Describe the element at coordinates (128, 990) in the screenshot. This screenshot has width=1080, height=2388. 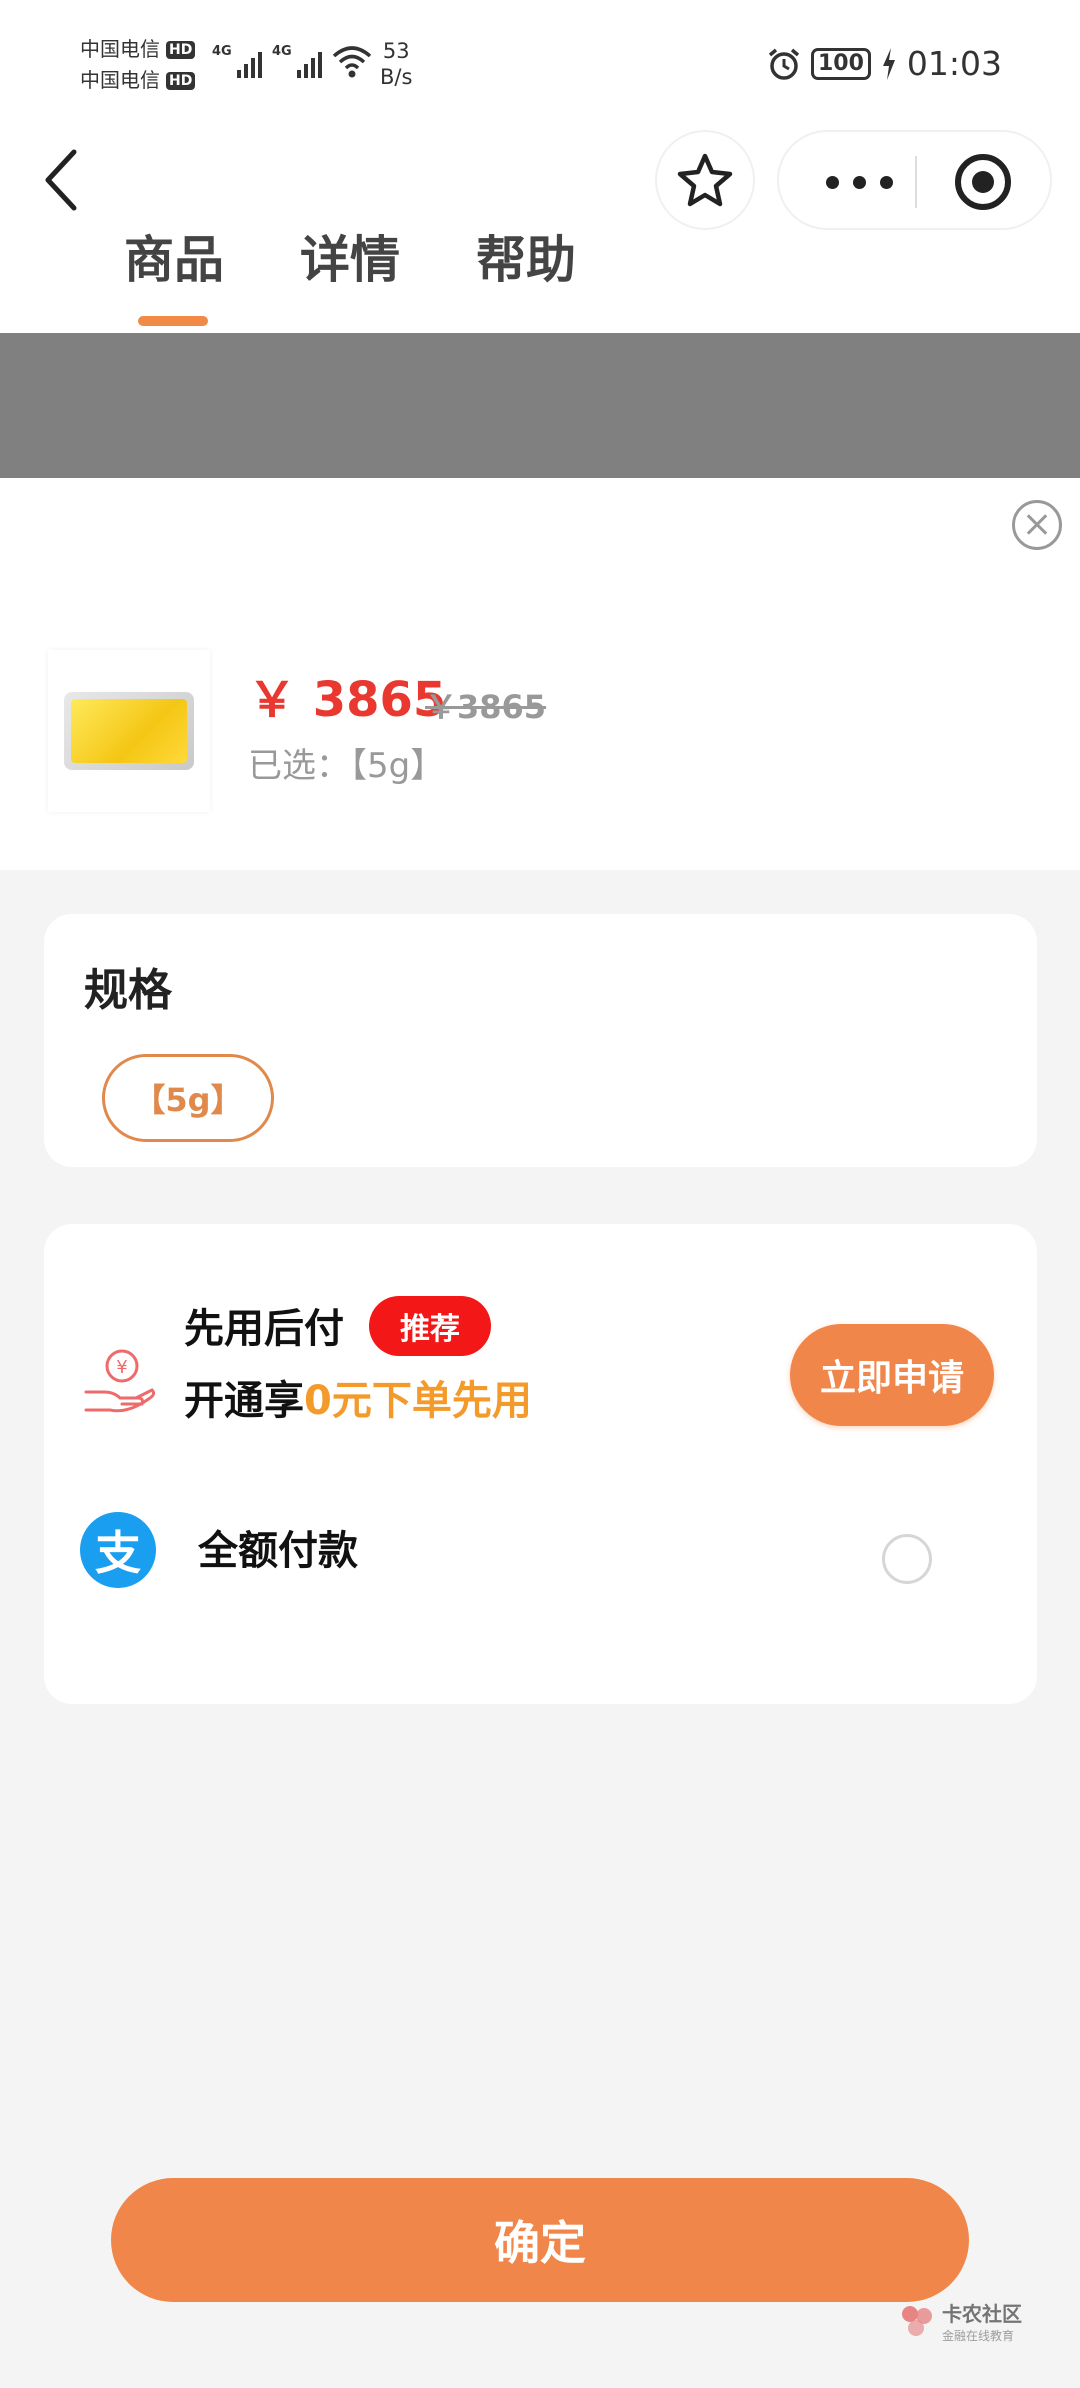
I see `spec-title: 规格` at that location.